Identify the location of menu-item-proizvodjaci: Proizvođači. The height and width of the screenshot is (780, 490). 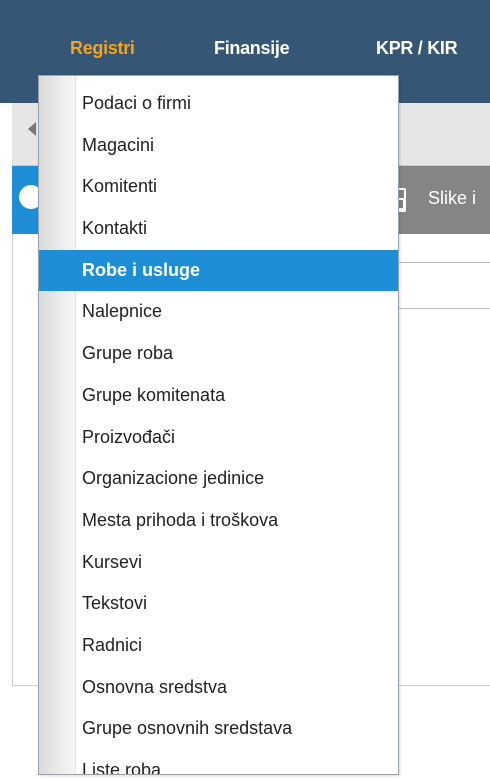
(218, 438).